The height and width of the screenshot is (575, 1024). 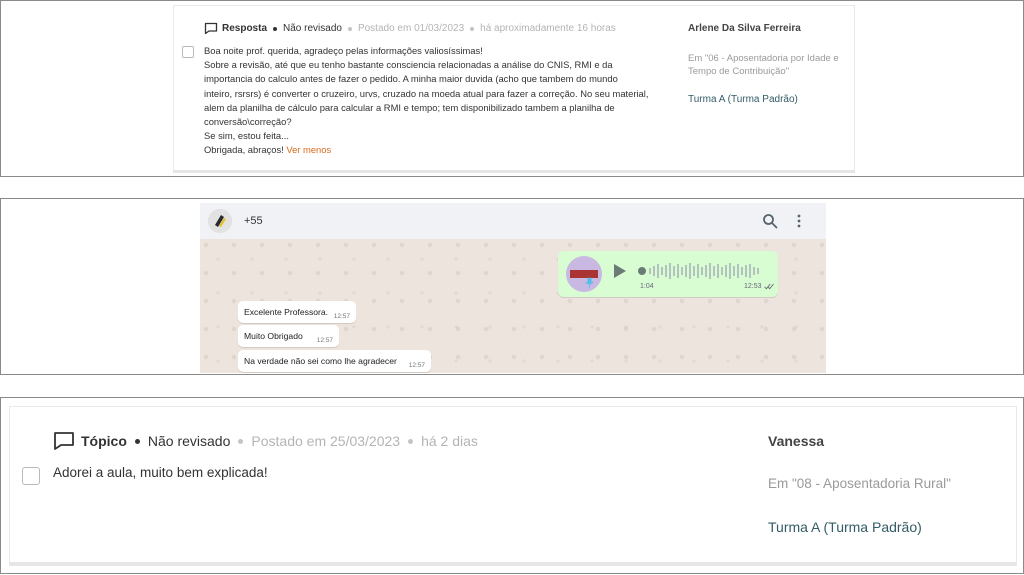 I want to click on post-body: Adorei a aula, muito bem explicada!, so click(x=160, y=472).